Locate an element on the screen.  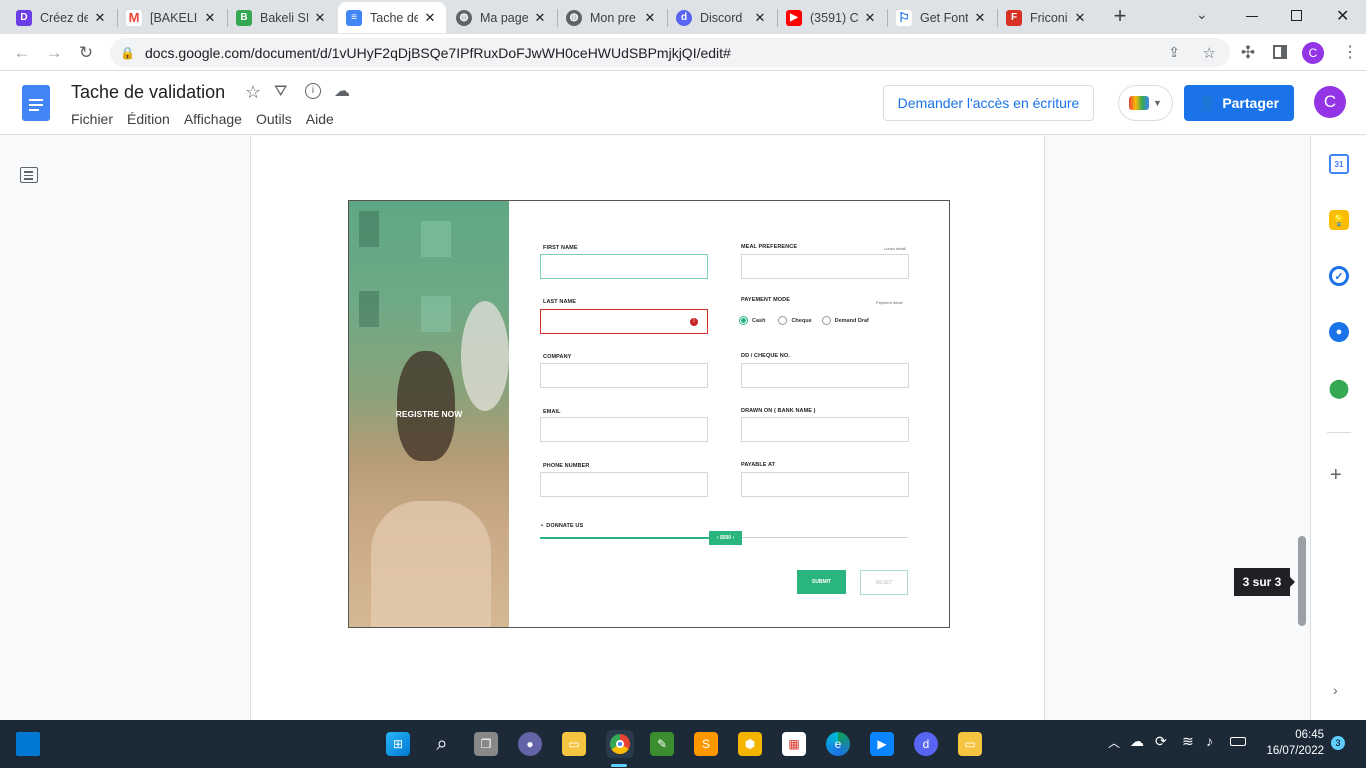
flag-icon: ⚐ is located at coordinates (904, 17).